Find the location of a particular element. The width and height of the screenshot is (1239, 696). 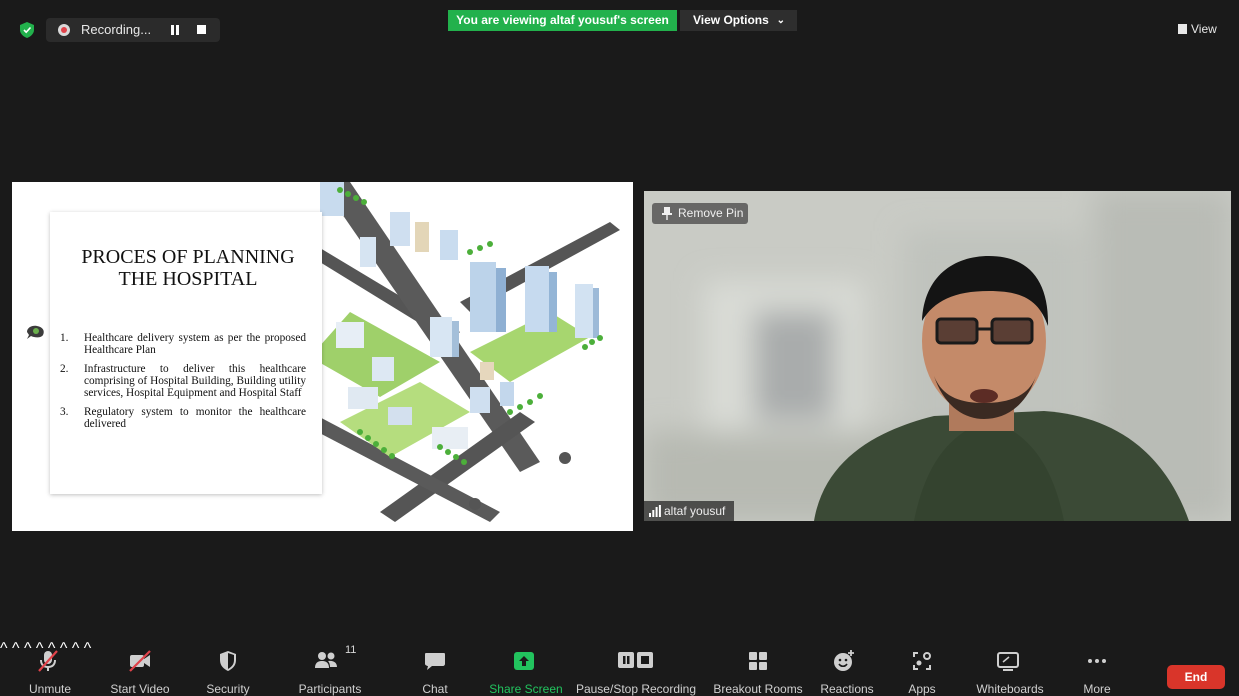

breakout-rooms-button: Breakout Rooms is located at coordinates (758, 668).